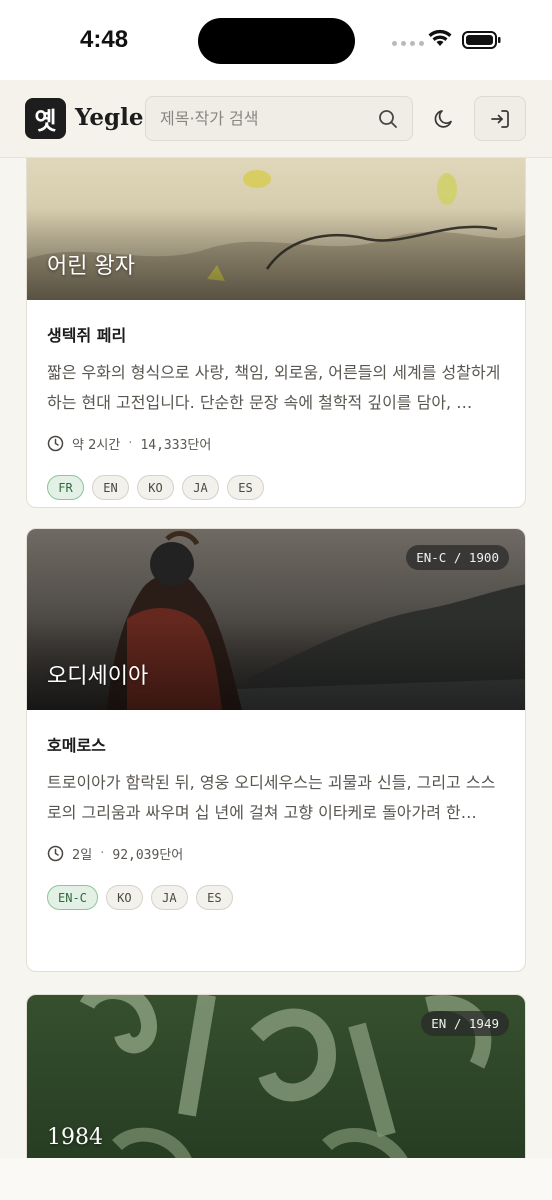 Image resolution: width=552 pixels, height=1200 pixels. Describe the element at coordinates (465, 1023) in the screenshot. I see `edition-badge: EN / 1949` at that location.